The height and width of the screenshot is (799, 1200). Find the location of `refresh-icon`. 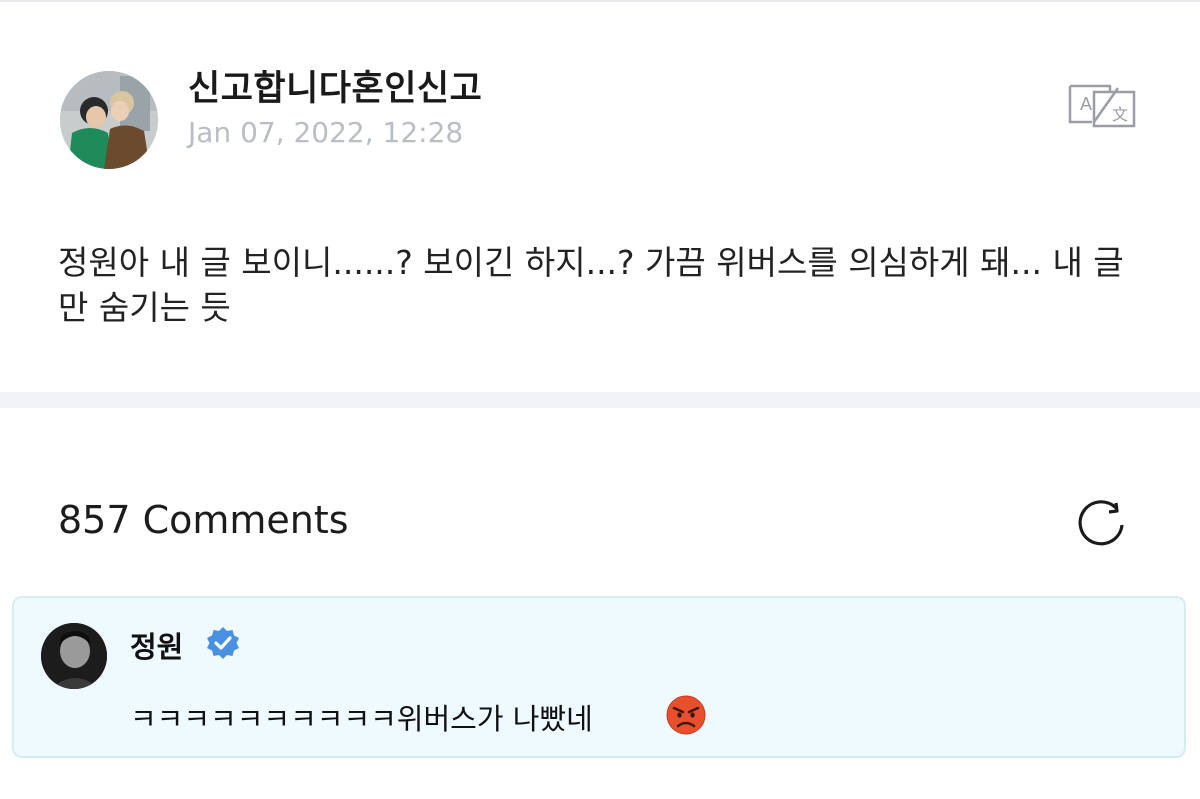

refresh-icon is located at coordinates (1102, 523).